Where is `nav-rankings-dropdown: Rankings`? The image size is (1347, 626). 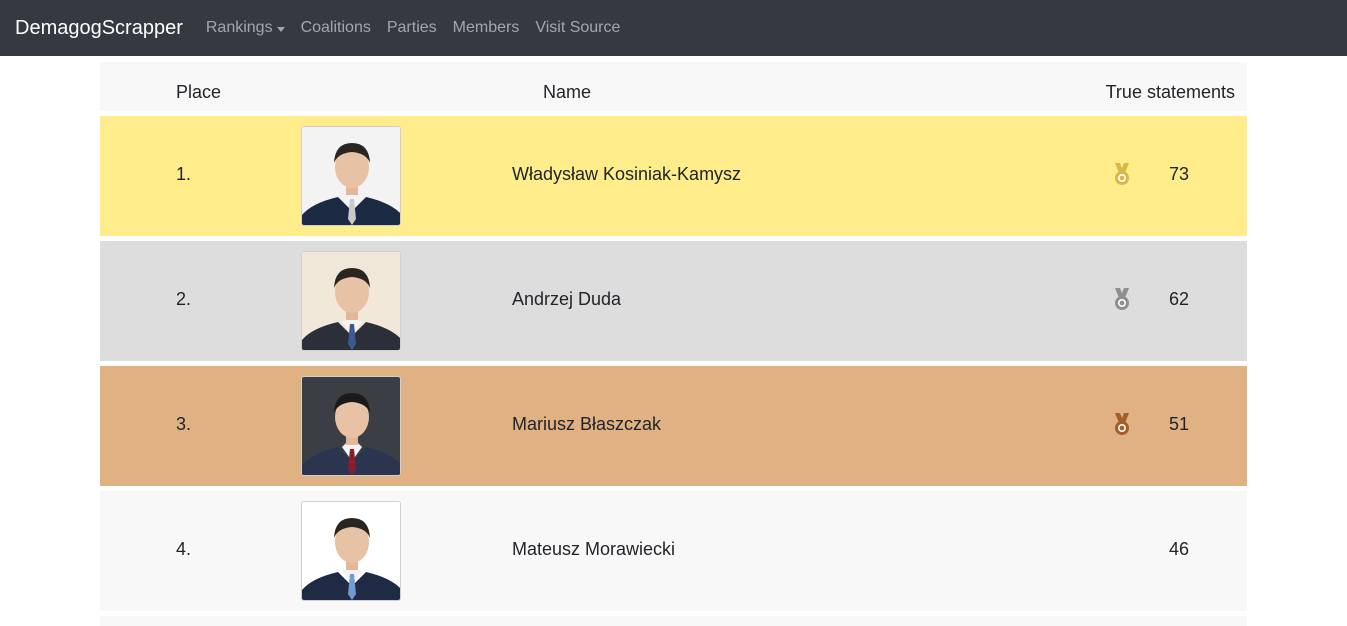
nav-rankings-dropdown: Rankings is located at coordinates (245, 28).